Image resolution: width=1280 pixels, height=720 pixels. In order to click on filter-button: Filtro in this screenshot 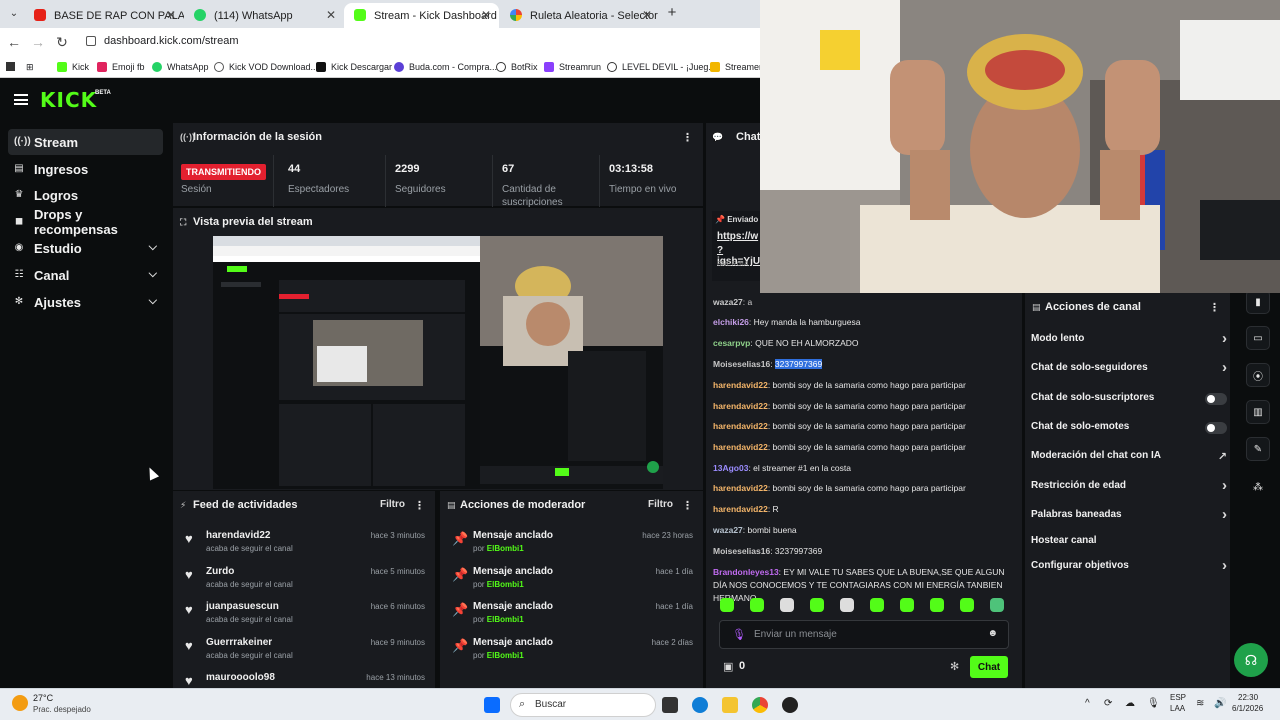, I will do `click(392, 504)`.